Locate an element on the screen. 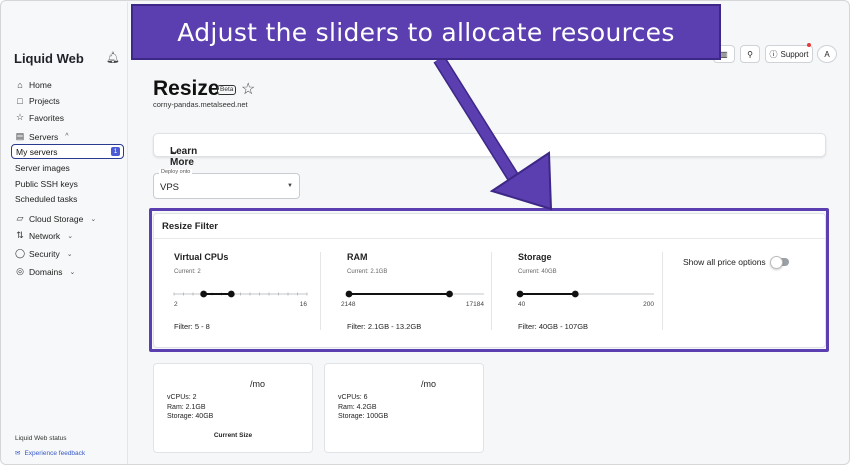  annotation-arrow is located at coordinates (493, 133).